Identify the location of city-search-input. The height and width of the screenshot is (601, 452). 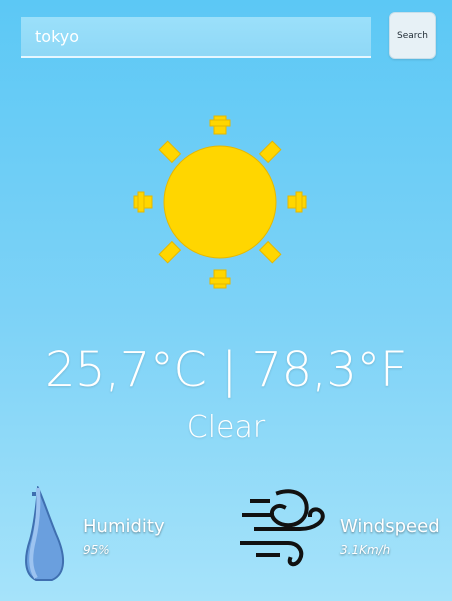
(196, 36).